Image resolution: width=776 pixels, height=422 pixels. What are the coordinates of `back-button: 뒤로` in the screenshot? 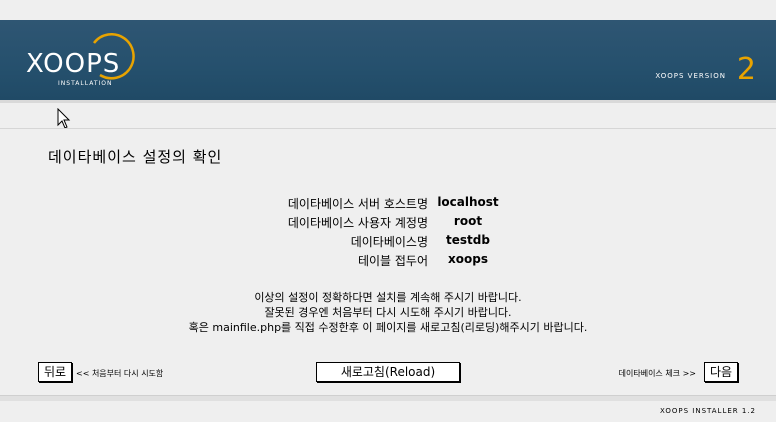 It's located at (55, 372).